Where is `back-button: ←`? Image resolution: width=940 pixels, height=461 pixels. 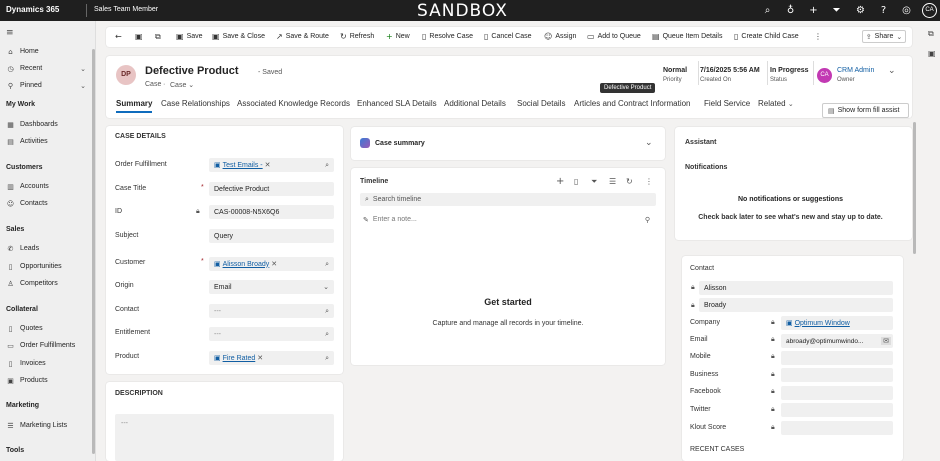 back-button: ← is located at coordinates (118, 36).